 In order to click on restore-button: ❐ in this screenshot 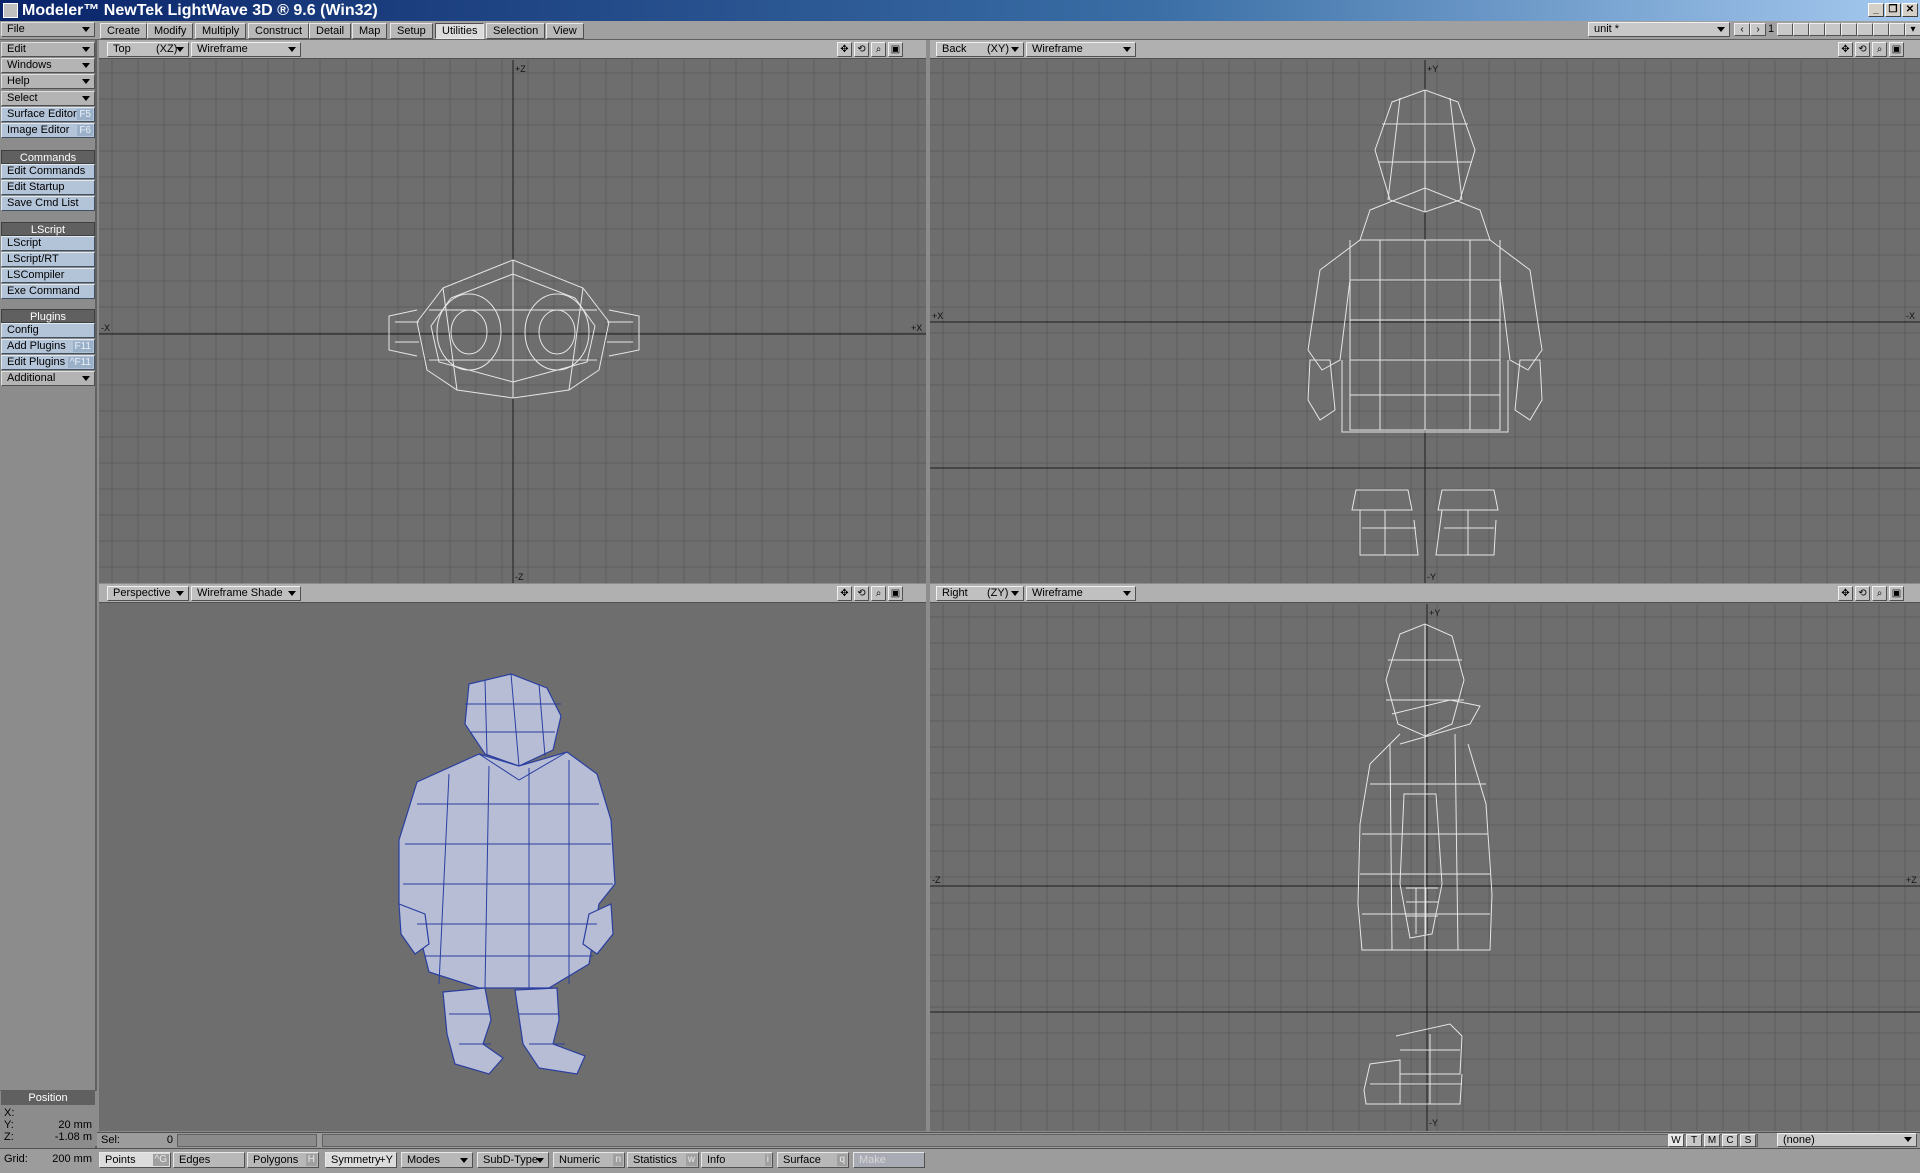, I will do `click(1893, 10)`.